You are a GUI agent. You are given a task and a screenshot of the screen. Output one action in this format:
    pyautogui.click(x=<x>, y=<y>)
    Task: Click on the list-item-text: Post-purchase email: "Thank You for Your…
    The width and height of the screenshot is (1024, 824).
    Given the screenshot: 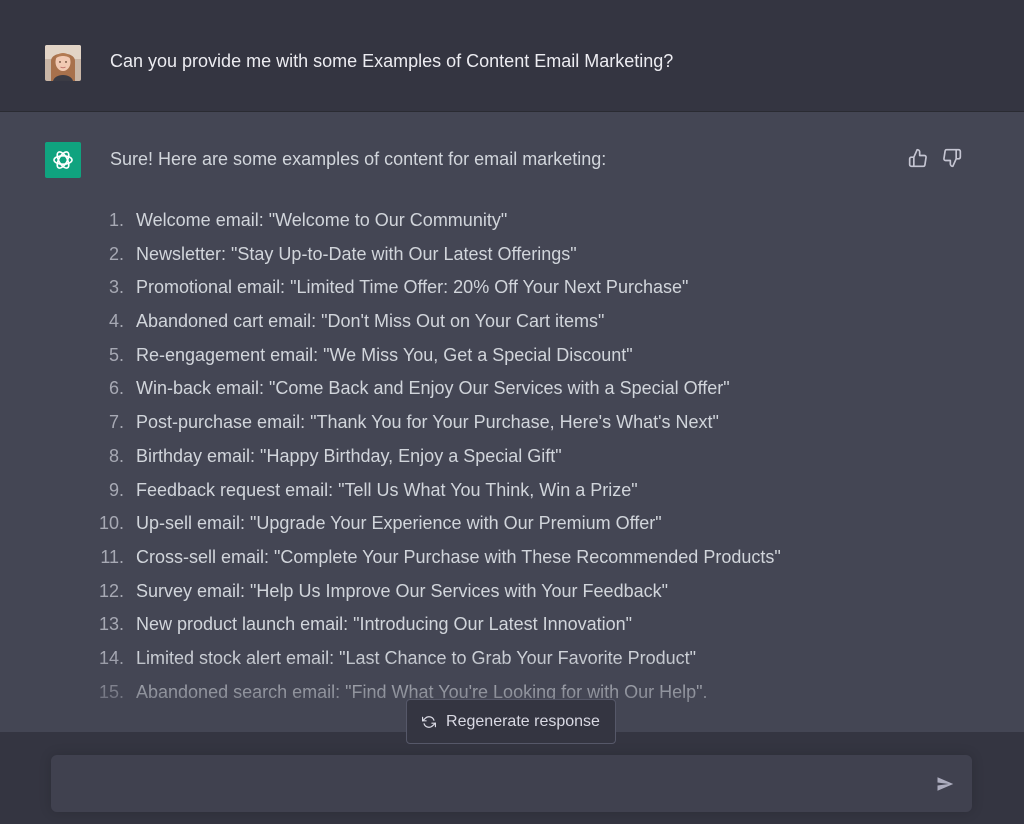 What is the action you would take?
    pyautogui.click(x=427, y=422)
    